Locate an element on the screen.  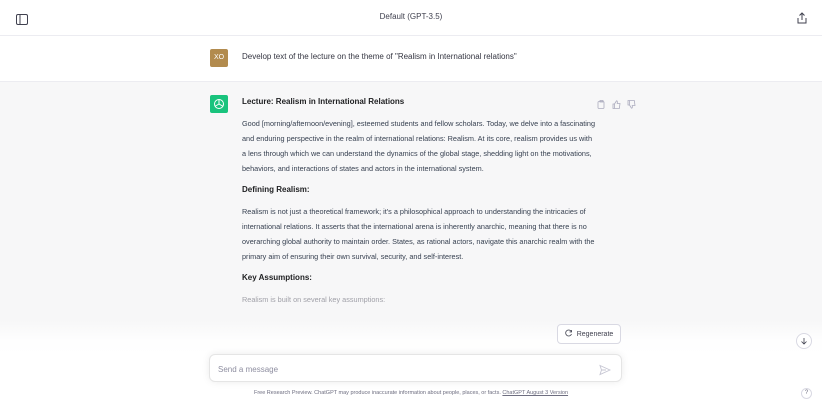
section-heading-defining: Defining Realism: is located at coordinates (276, 189).